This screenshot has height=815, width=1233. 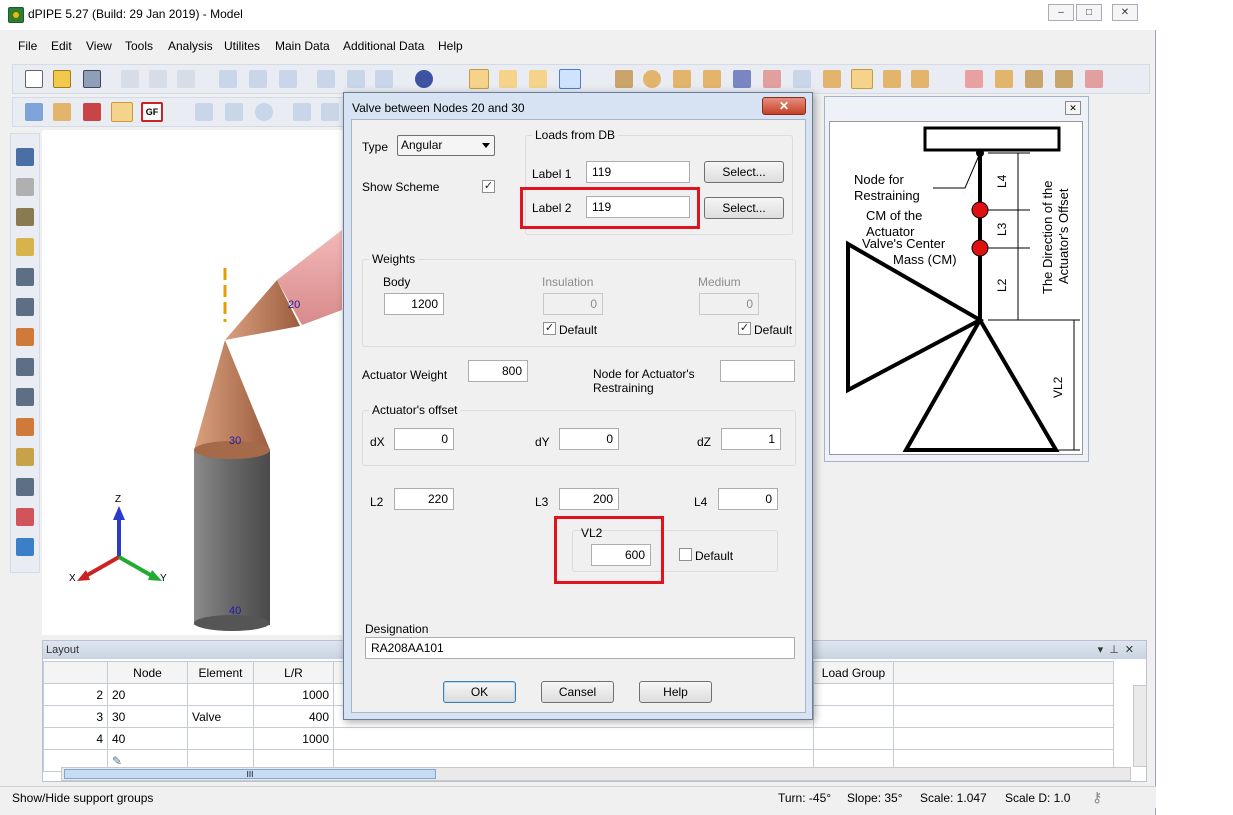 What do you see at coordinates (383, 46) in the screenshot?
I see `menu-additional-data: Additional Data` at bounding box center [383, 46].